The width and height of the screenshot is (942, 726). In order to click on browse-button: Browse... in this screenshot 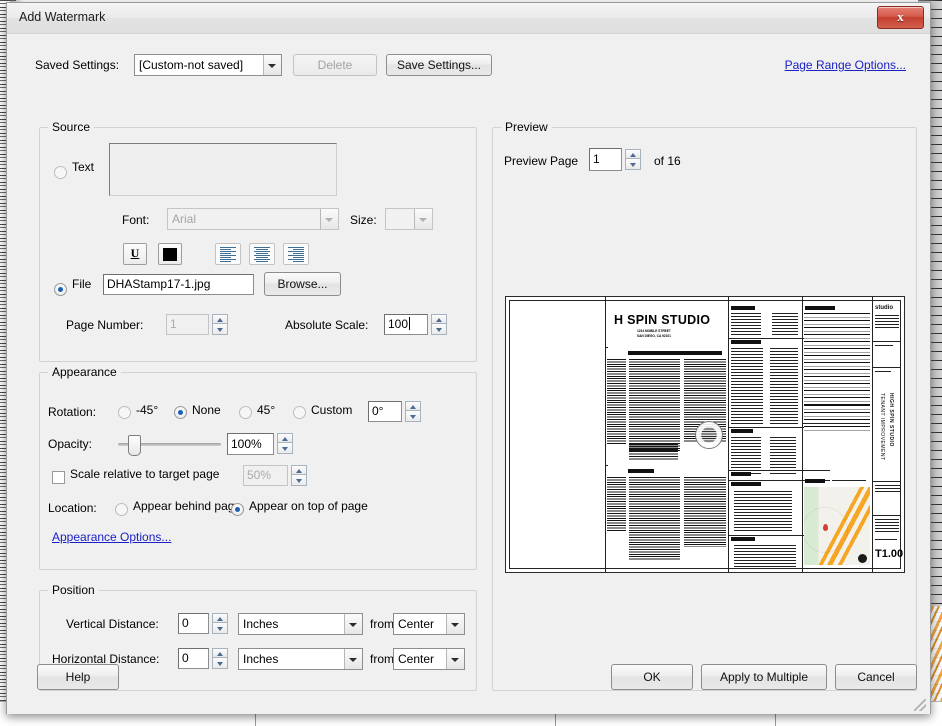, I will do `click(302, 284)`.